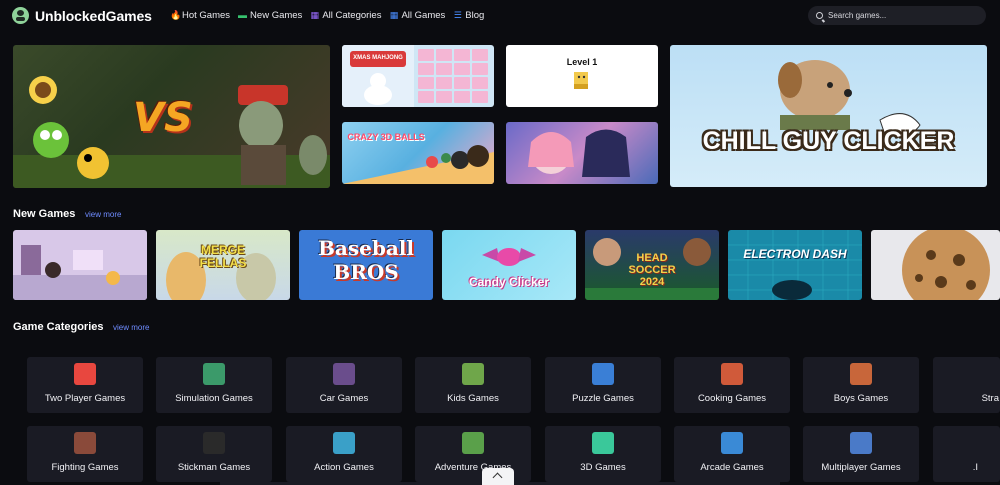 Image resolution: width=1000 pixels, height=485 pixels. What do you see at coordinates (418, 153) in the screenshot?
I see `featured-game-crazy-balls: CRAZY 3D BALLS` at bounding box center [418, 153].